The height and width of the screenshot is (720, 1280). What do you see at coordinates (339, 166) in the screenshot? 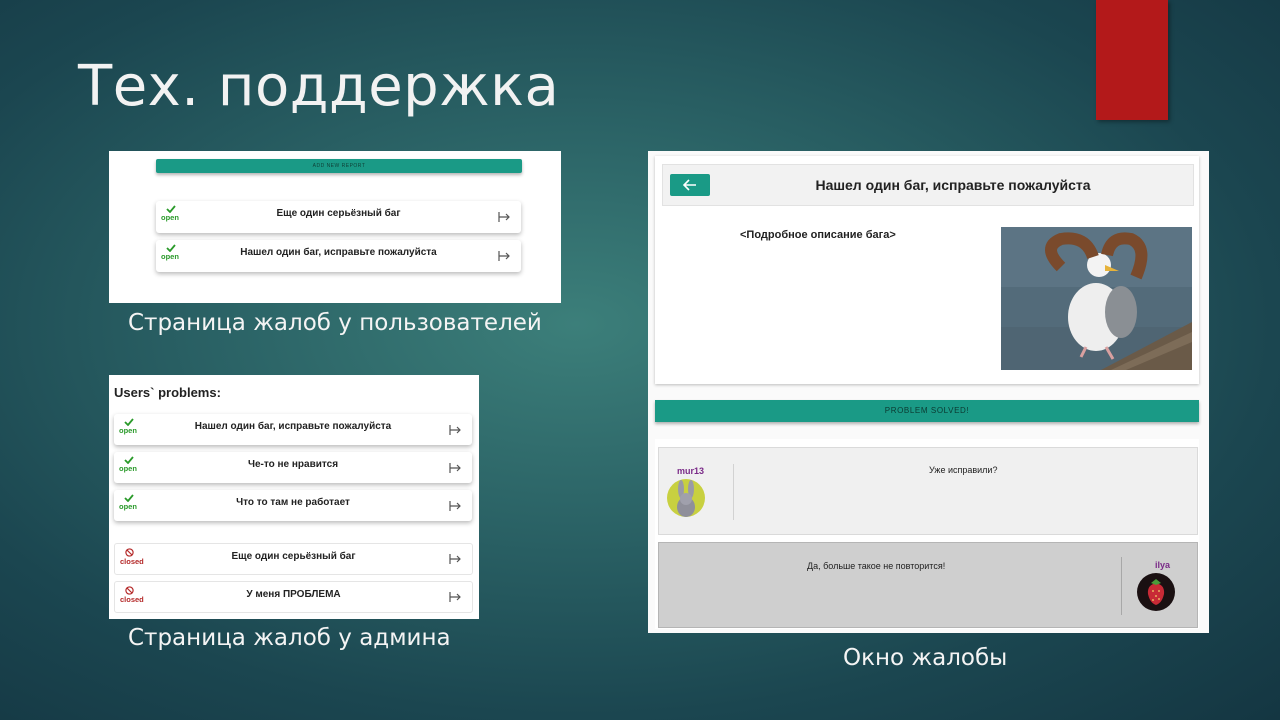
I see `add-report-button: ADD NEW REPORT` at bounding box center [339, 166].